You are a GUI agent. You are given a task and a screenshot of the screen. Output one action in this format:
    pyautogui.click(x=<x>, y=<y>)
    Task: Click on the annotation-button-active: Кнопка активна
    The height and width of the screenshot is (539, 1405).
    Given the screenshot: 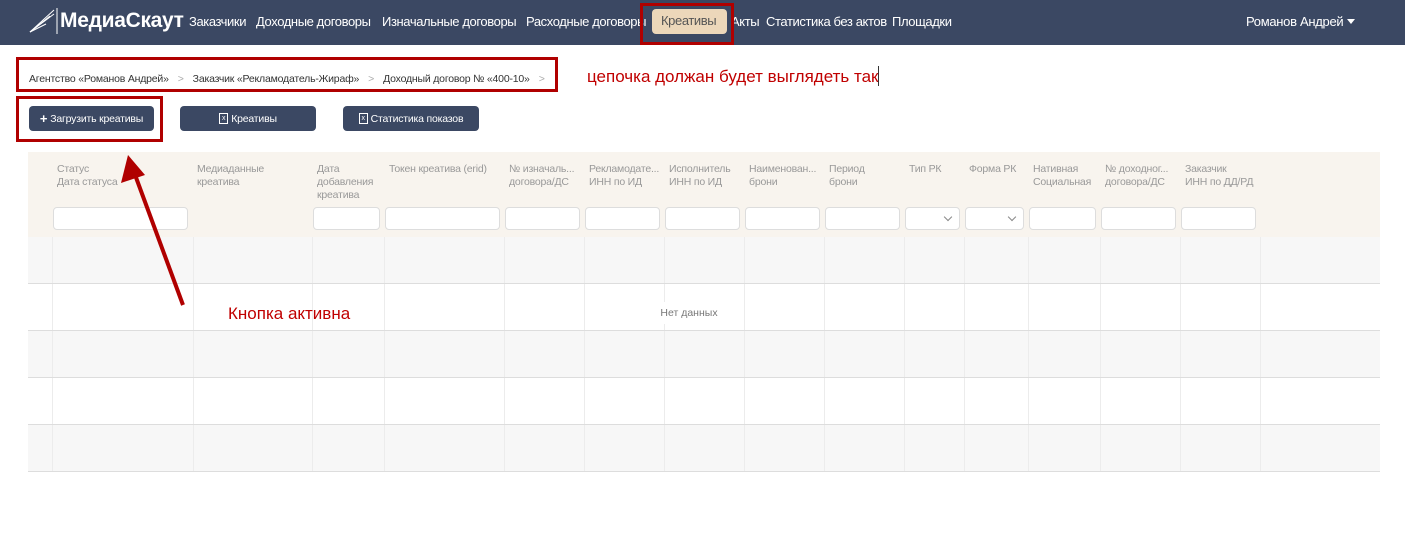 What is the action you would take?
    pyautogui.click(x=289, y=313)
    